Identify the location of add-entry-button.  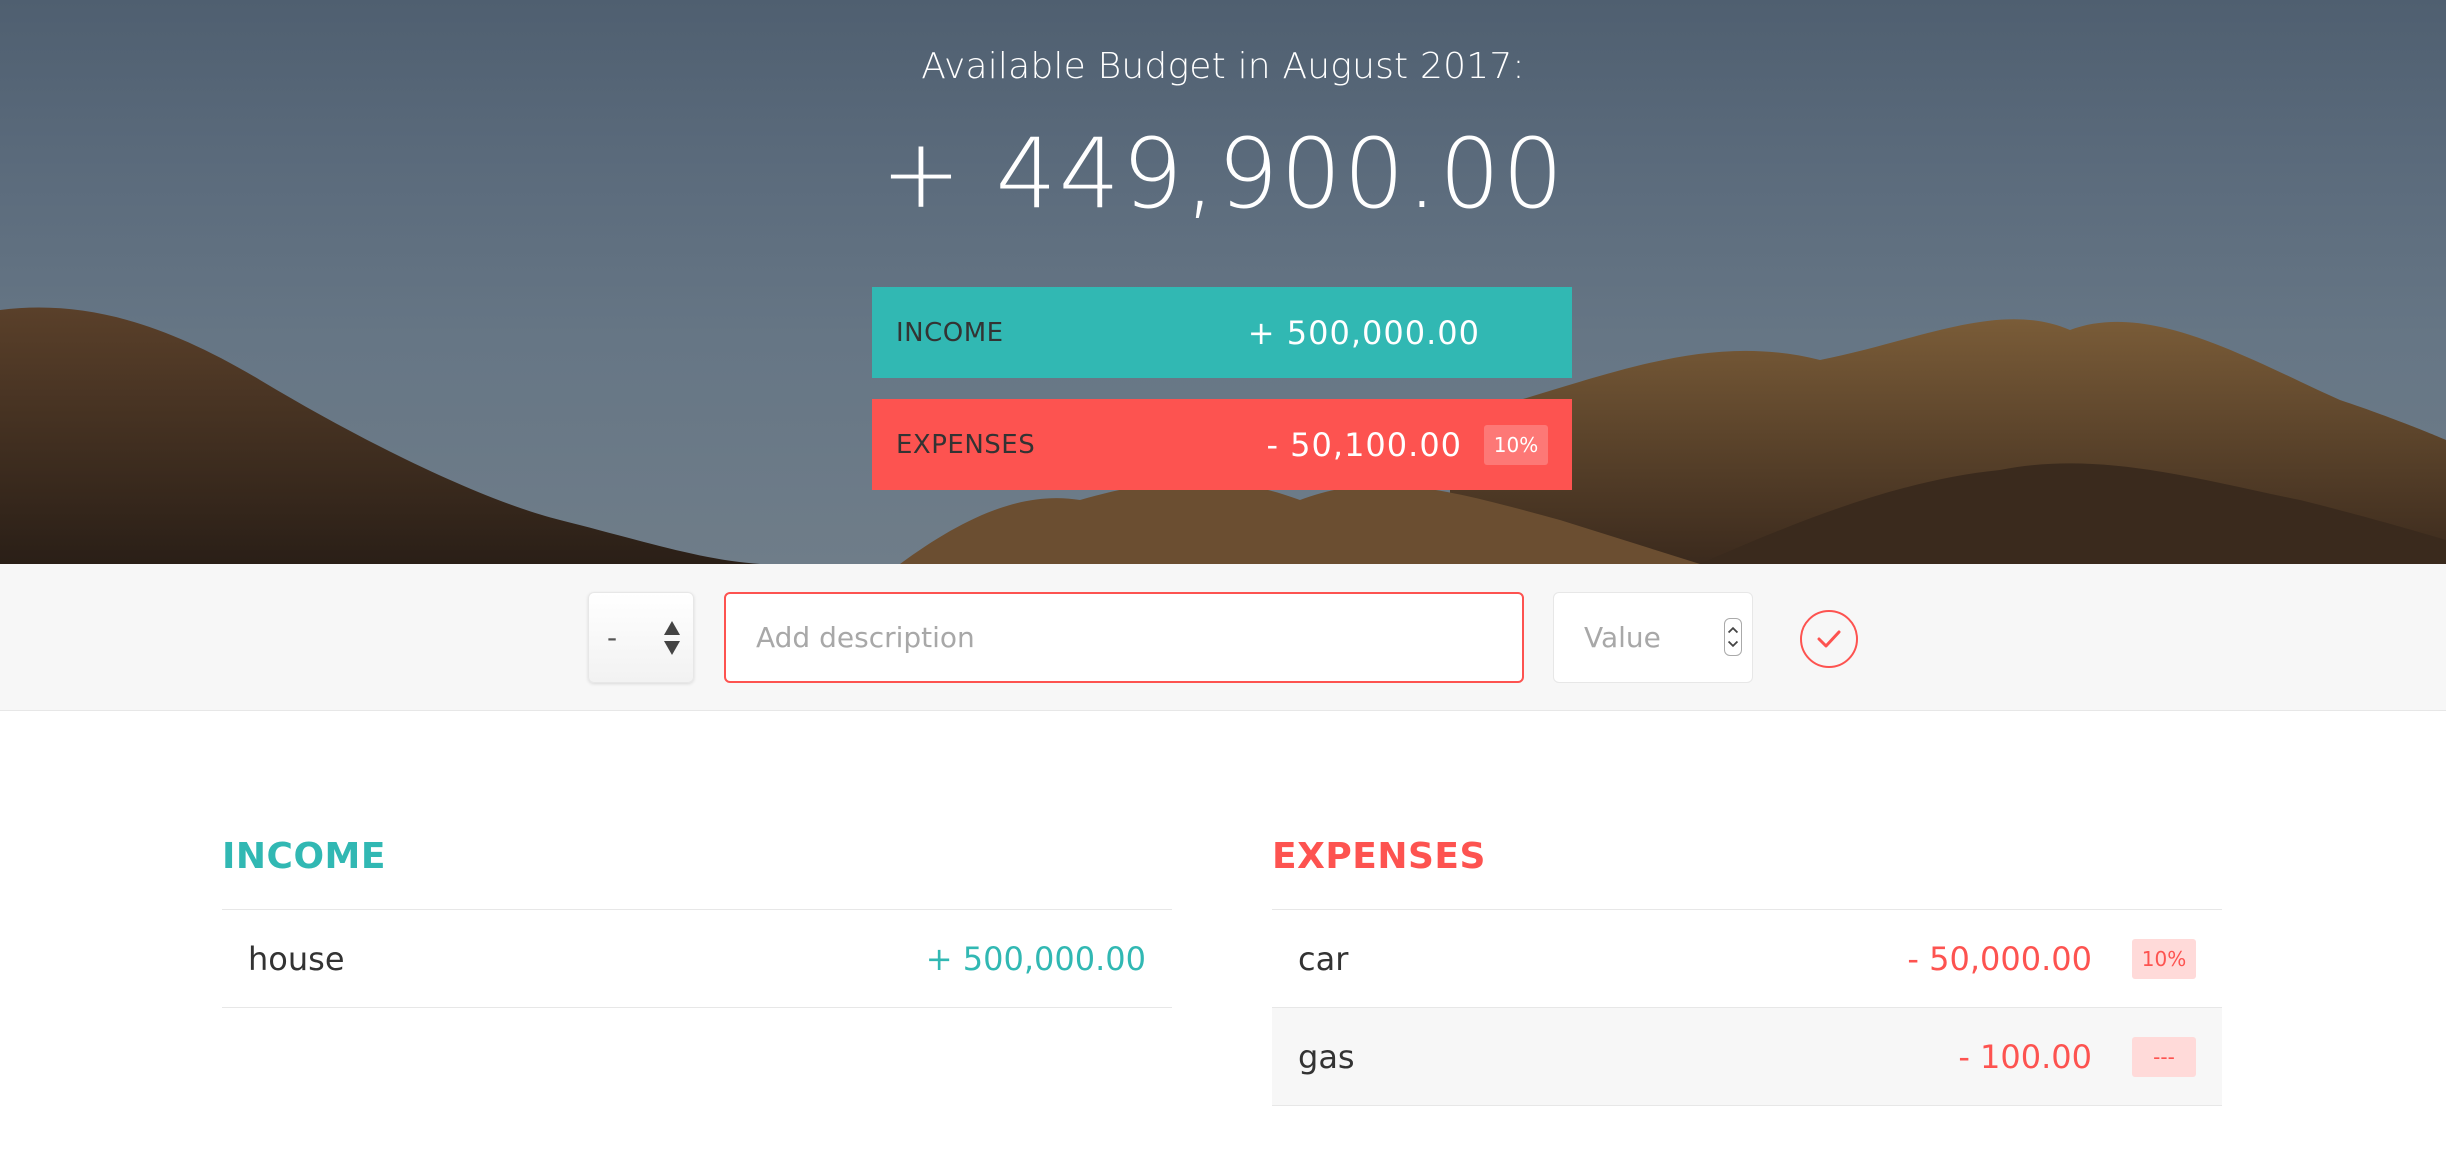
(1829, 639).